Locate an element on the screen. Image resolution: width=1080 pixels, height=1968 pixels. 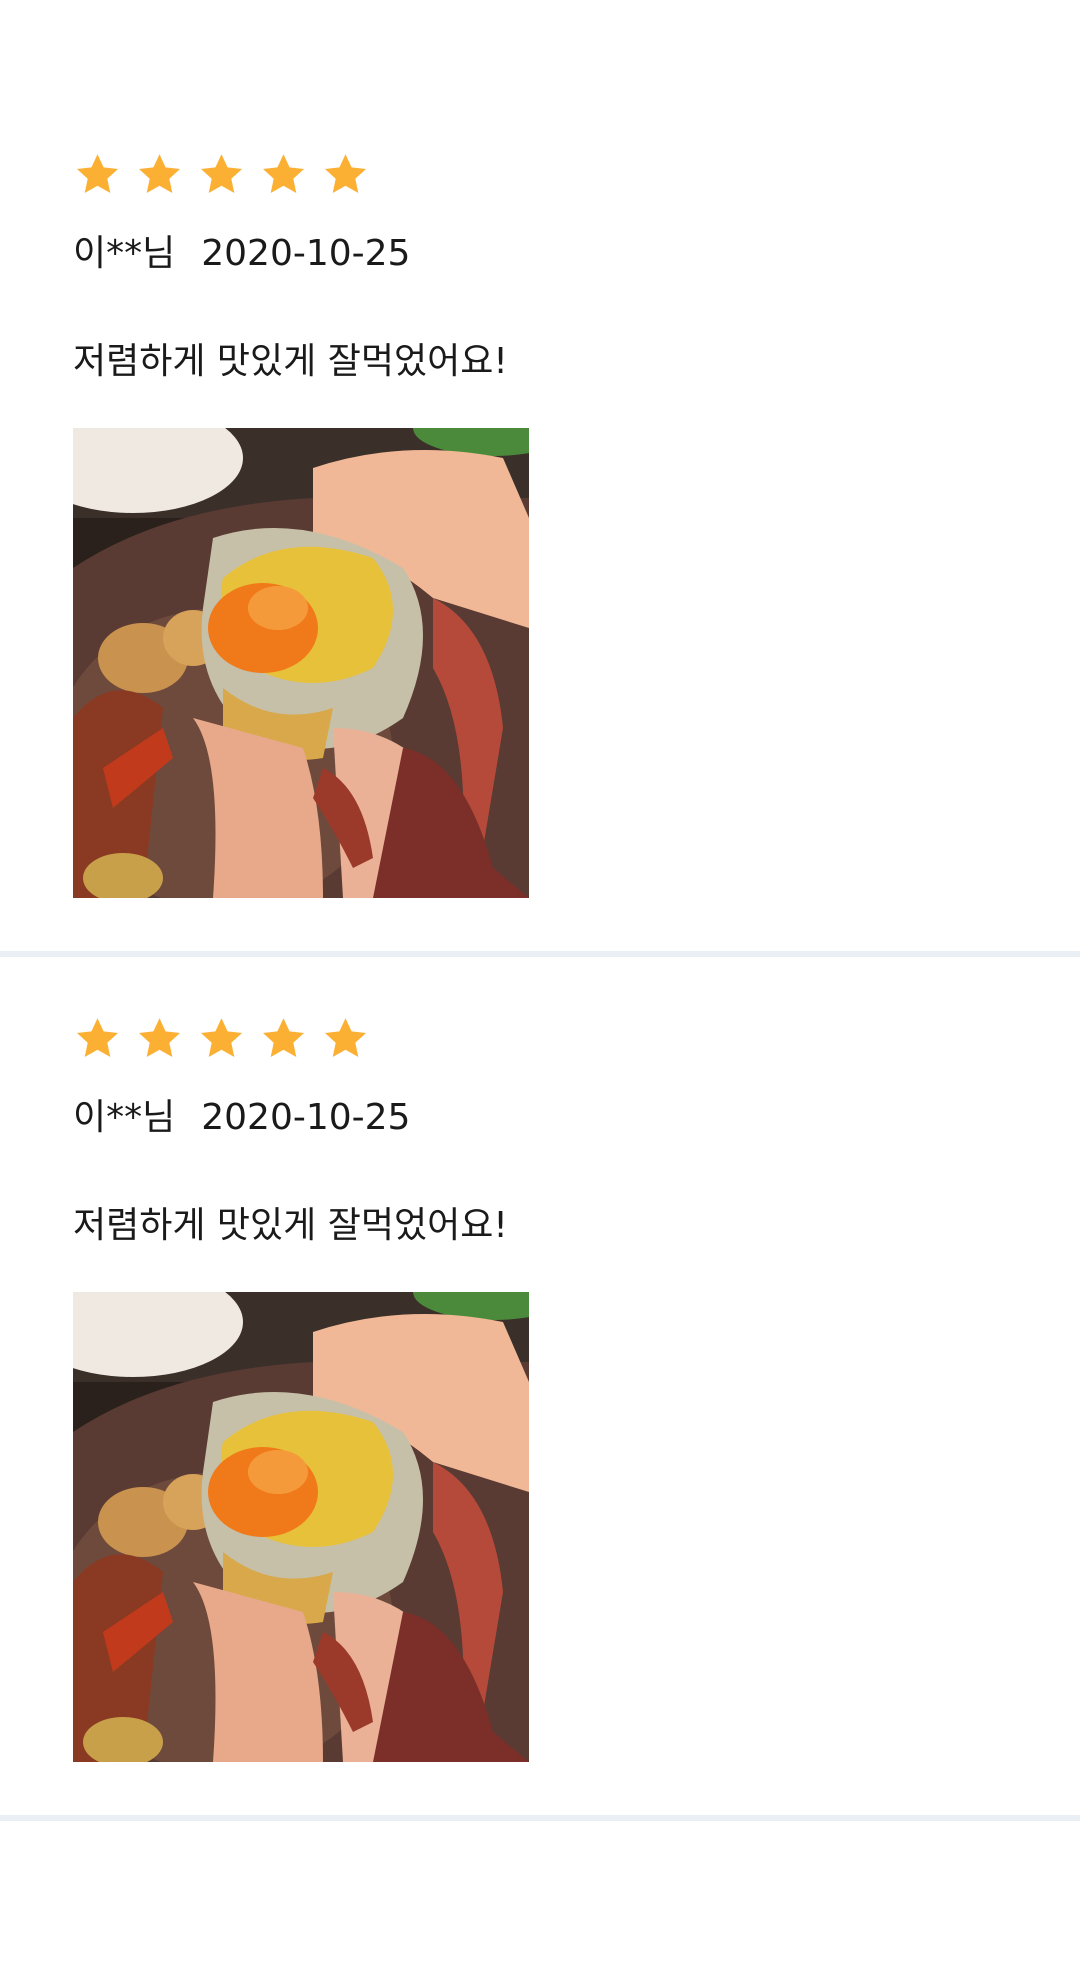
review-divider is located at coordinates (540, 1818).